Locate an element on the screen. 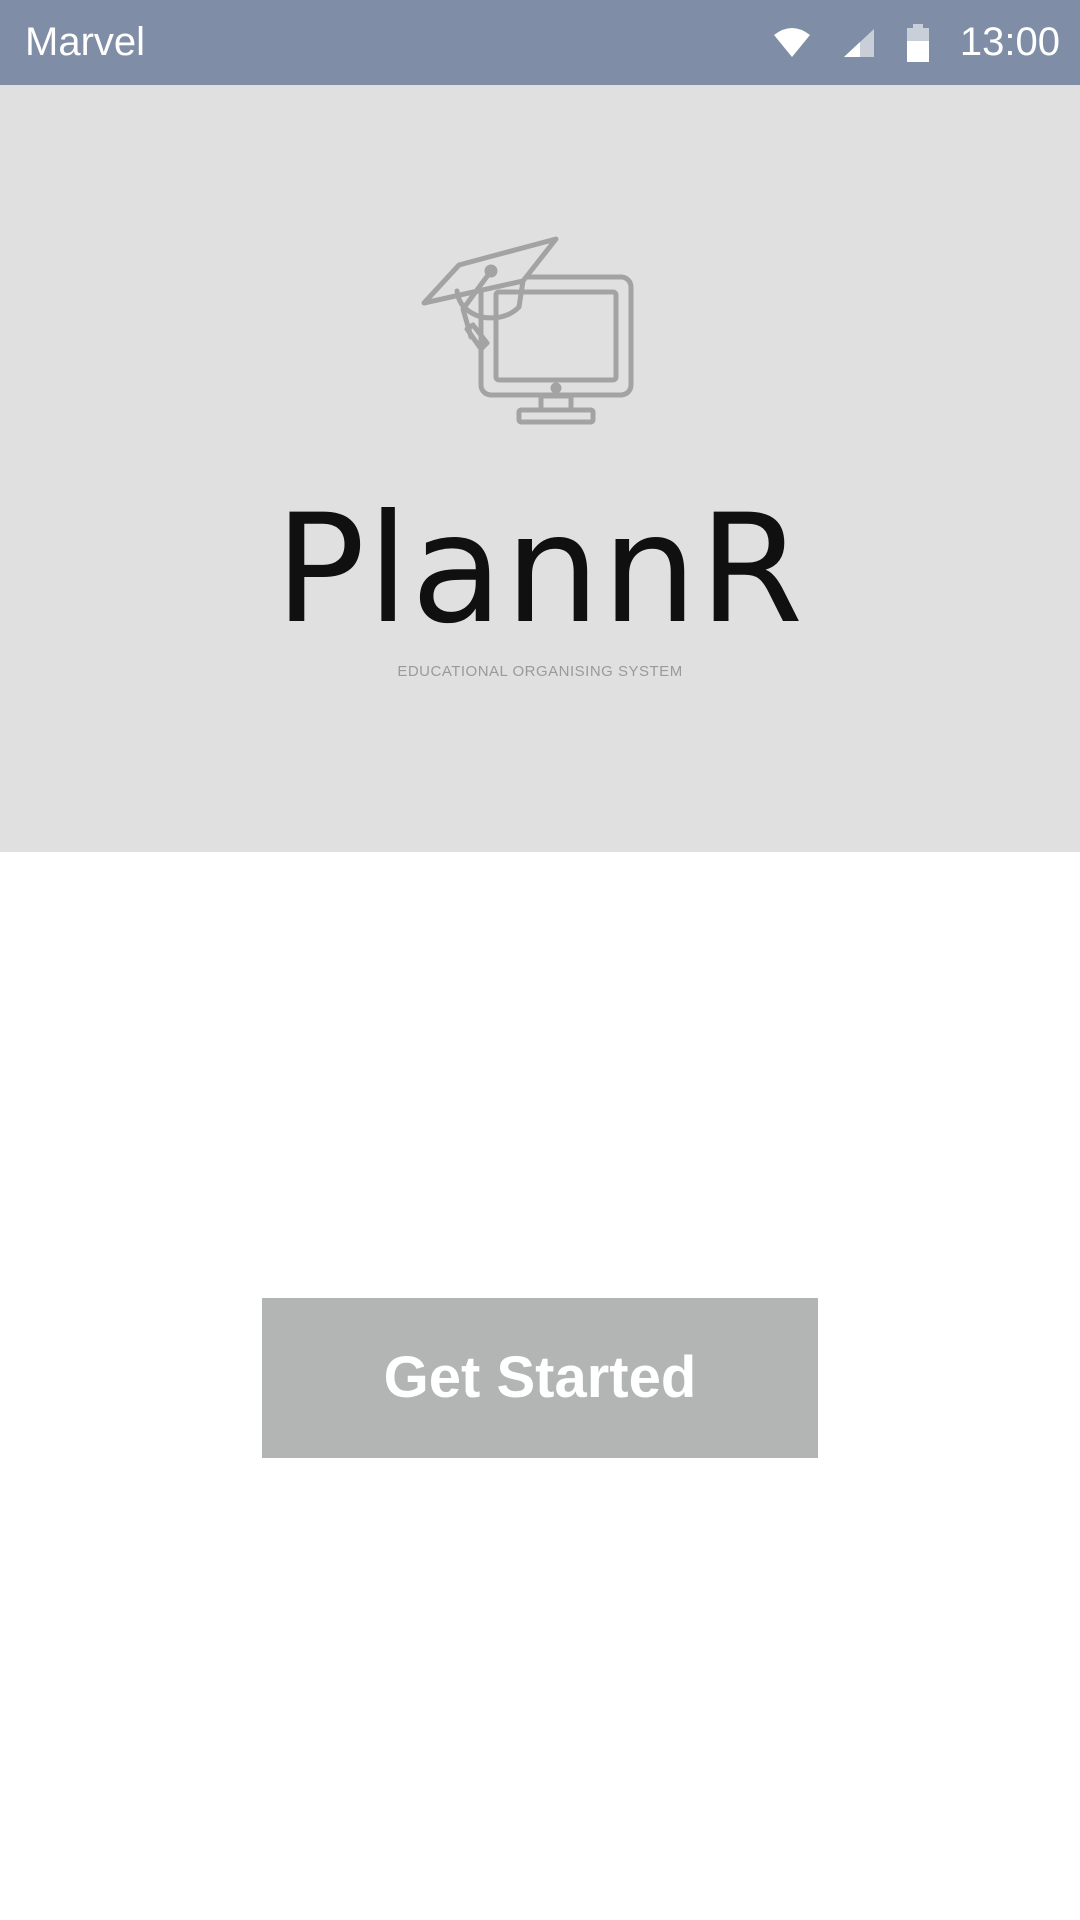  status-bar: Marvel 13:00 is located at coordinates (540, 42).